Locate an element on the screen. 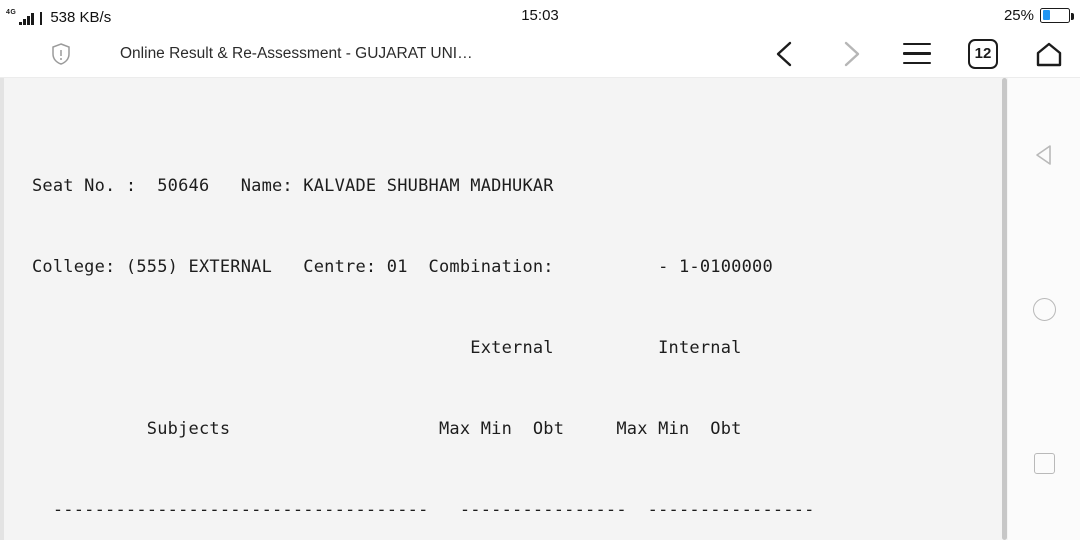 The width and height of the screenshot is (1080, 540). battery-fill is located at coordinates (1046, 15).